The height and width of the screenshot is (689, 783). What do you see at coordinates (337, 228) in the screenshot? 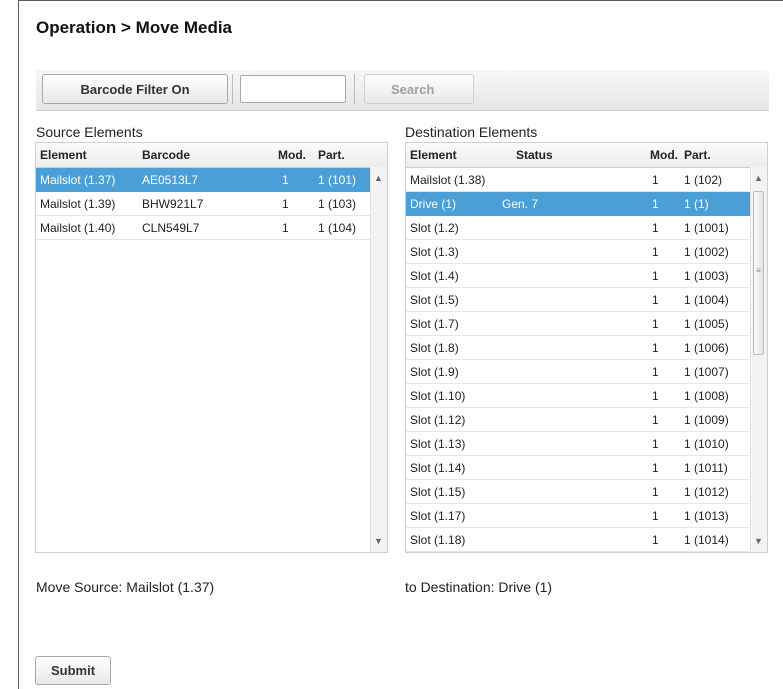
I see `cell-part: 1 (104)` at bounding box center [337, 228].